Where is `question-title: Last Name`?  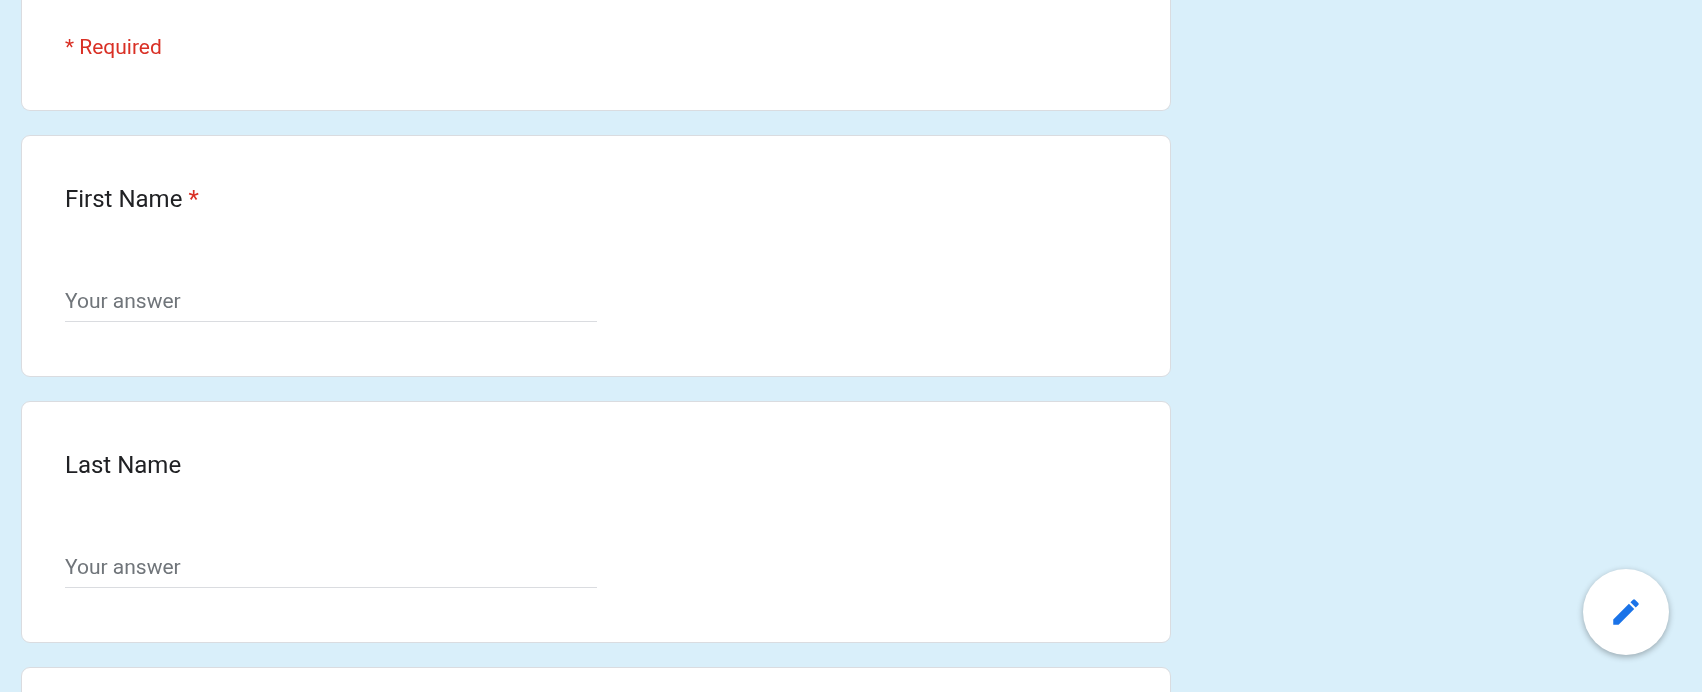
question-title: Last Name is located at coordinates (123, 465).